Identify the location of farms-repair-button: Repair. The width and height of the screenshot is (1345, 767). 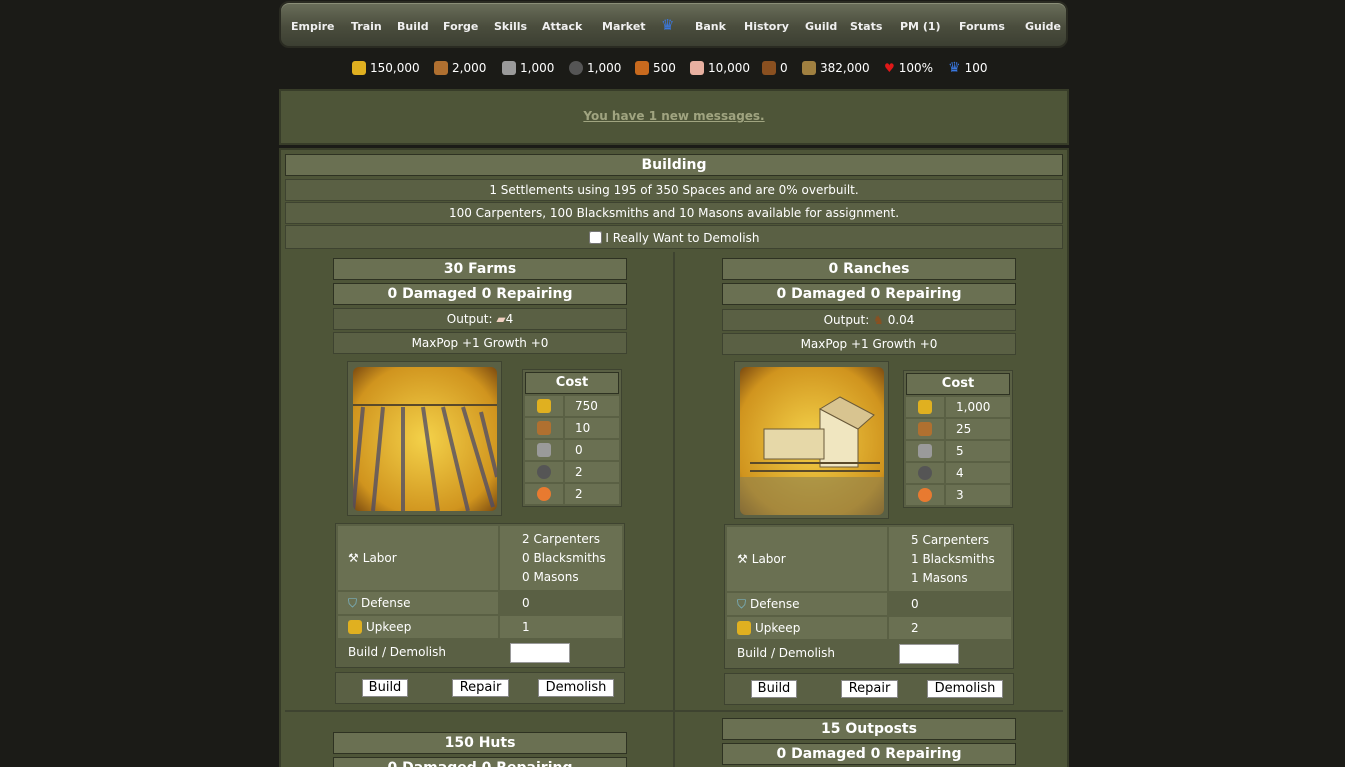
(480, 688).